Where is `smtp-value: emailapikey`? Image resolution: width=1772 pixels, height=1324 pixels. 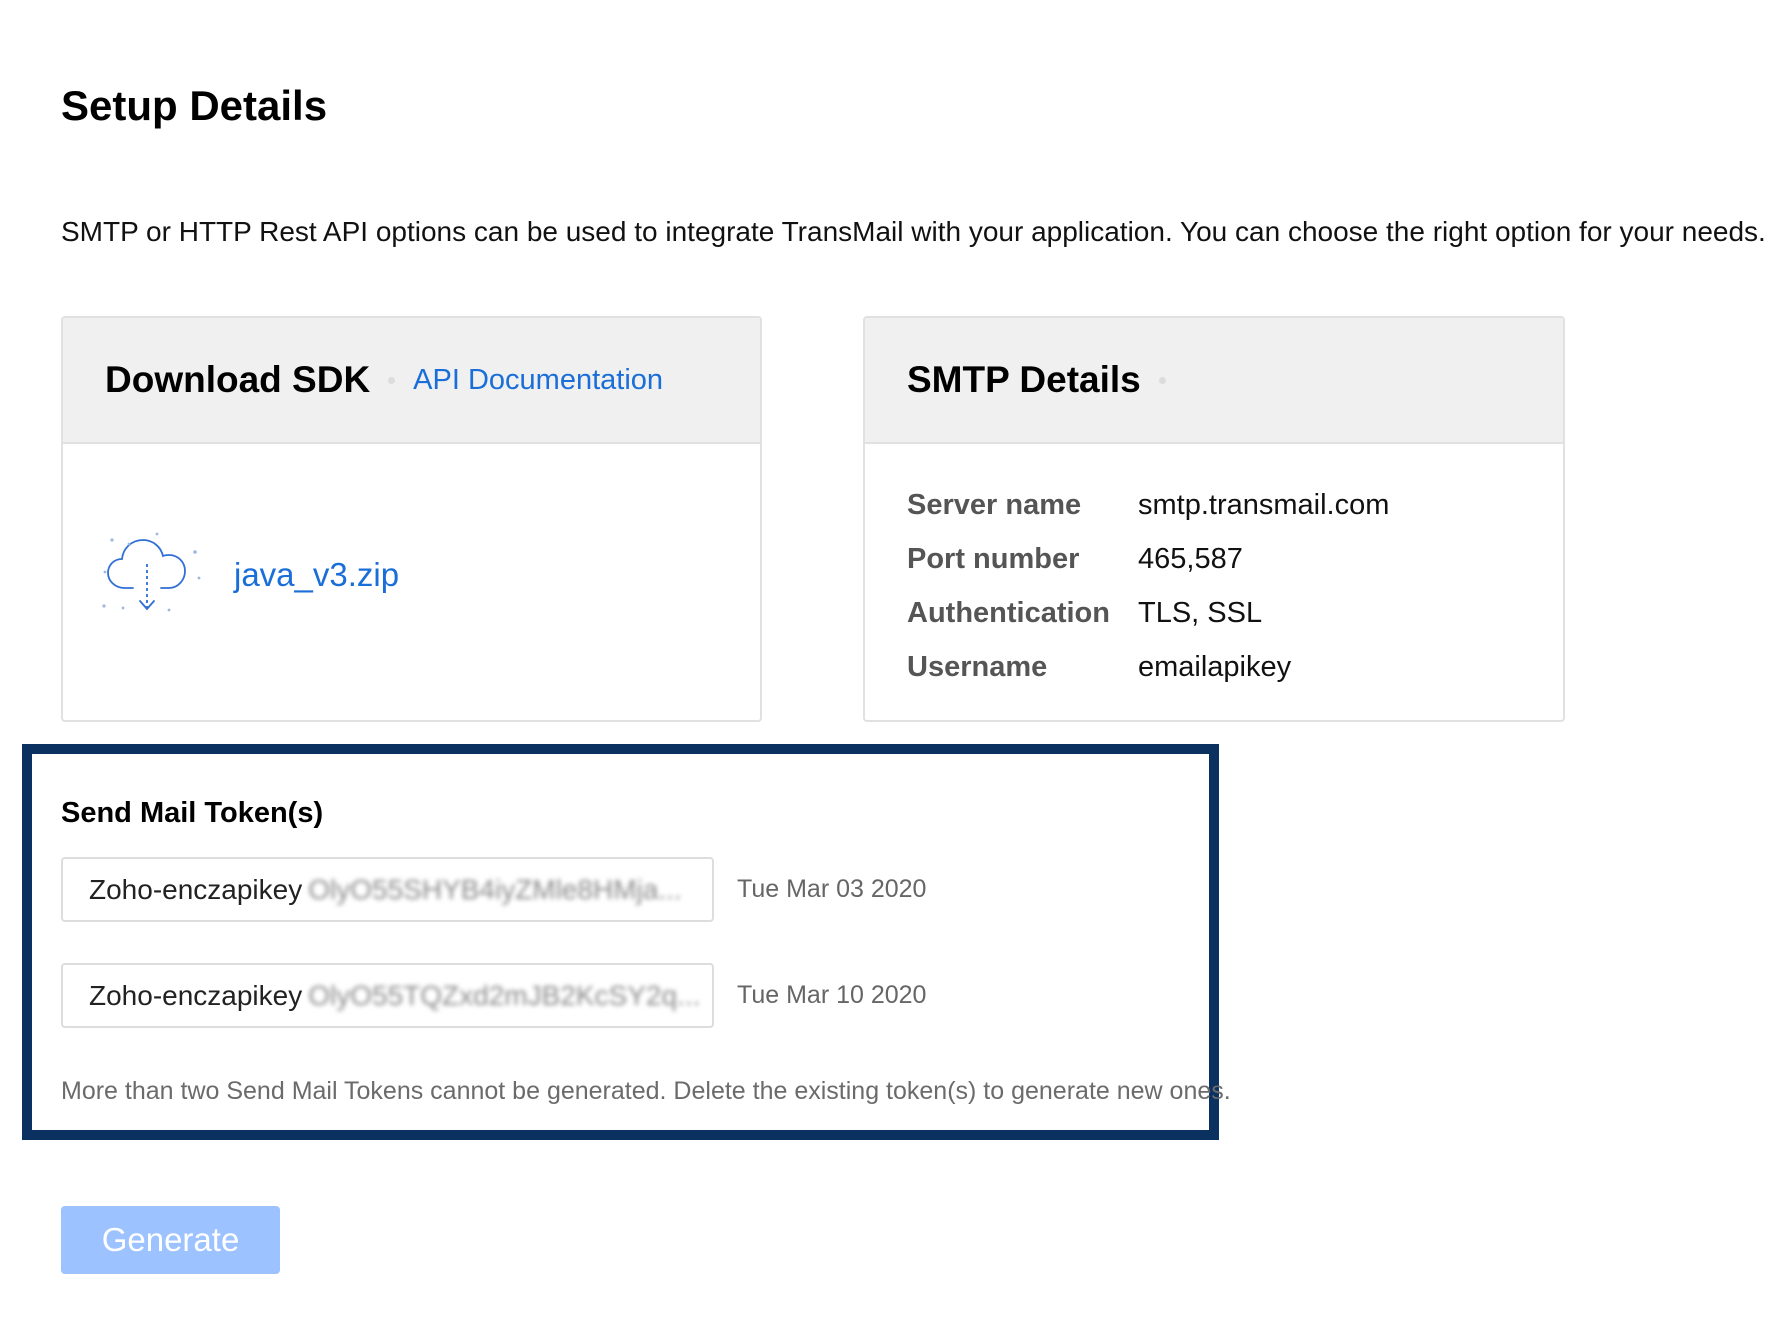
smtp-value: emailapikey is located at coordinates (1215, 666).